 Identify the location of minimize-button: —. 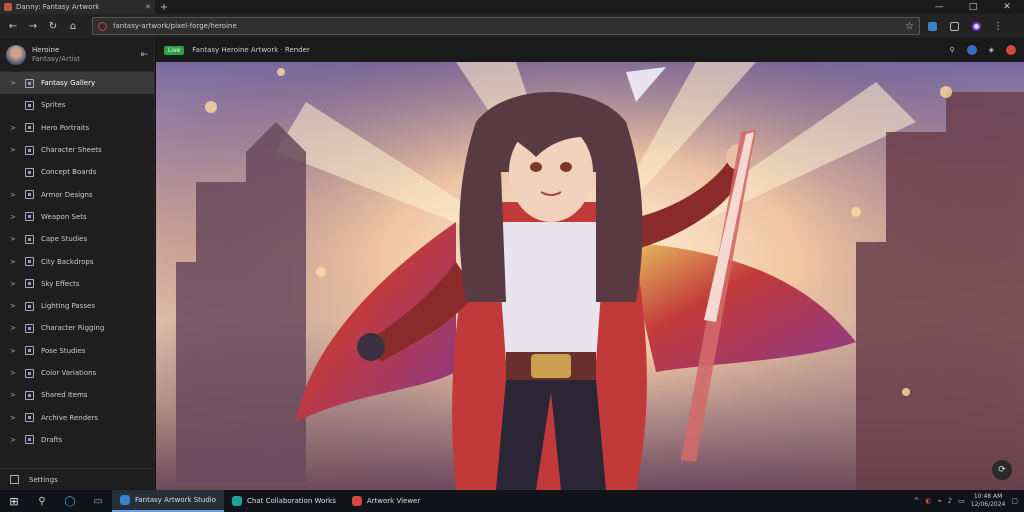
(939, 7).